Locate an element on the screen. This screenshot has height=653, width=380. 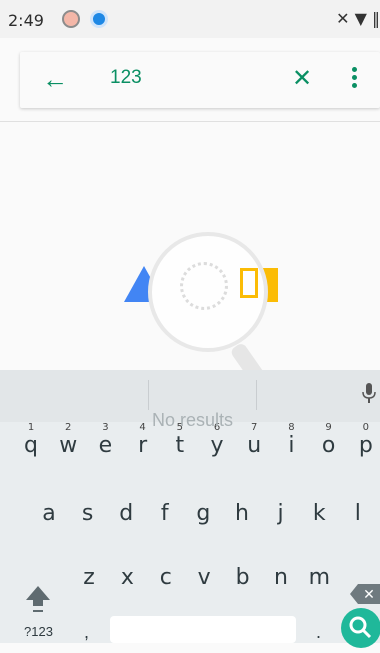
key-label: v is located at coordinates (204, 577).